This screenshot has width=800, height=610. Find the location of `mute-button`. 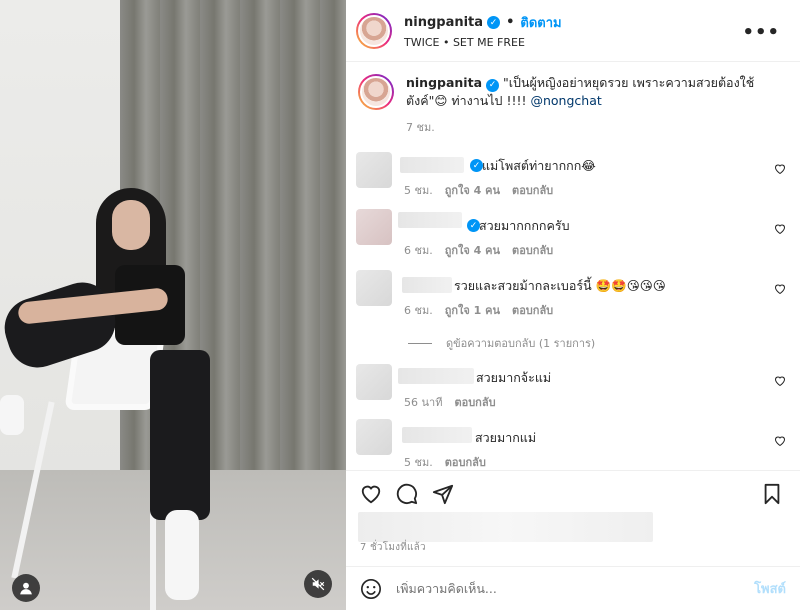

mute-button is located at coordinates (318, 584).